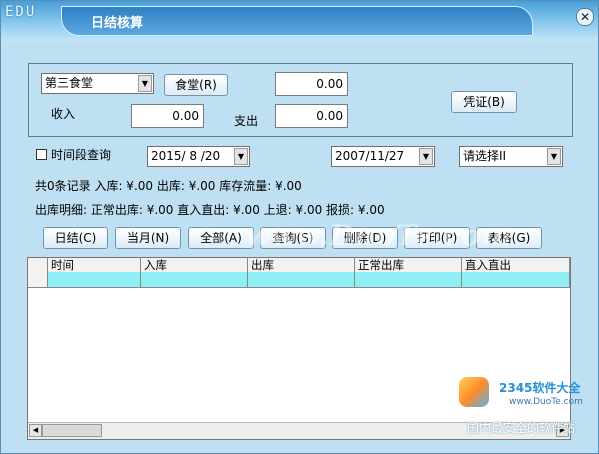 This screenshot has width=599, height=454. I want to click on center-watermark: www.DuoTe.com, so click(379, 235).